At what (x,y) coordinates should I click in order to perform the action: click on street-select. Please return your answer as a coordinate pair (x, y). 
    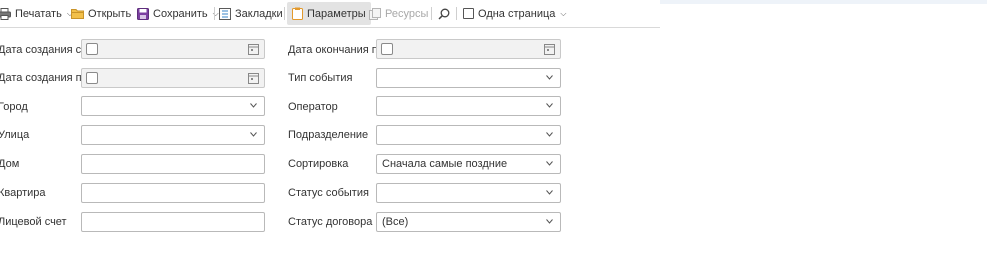
    Looking at the image, I should click on (173, 135).